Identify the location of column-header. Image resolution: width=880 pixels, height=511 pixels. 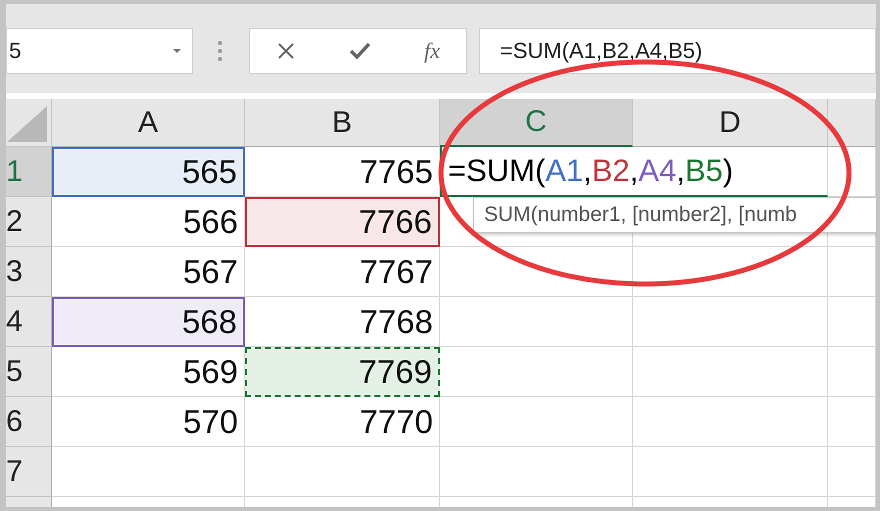
(852, 123).